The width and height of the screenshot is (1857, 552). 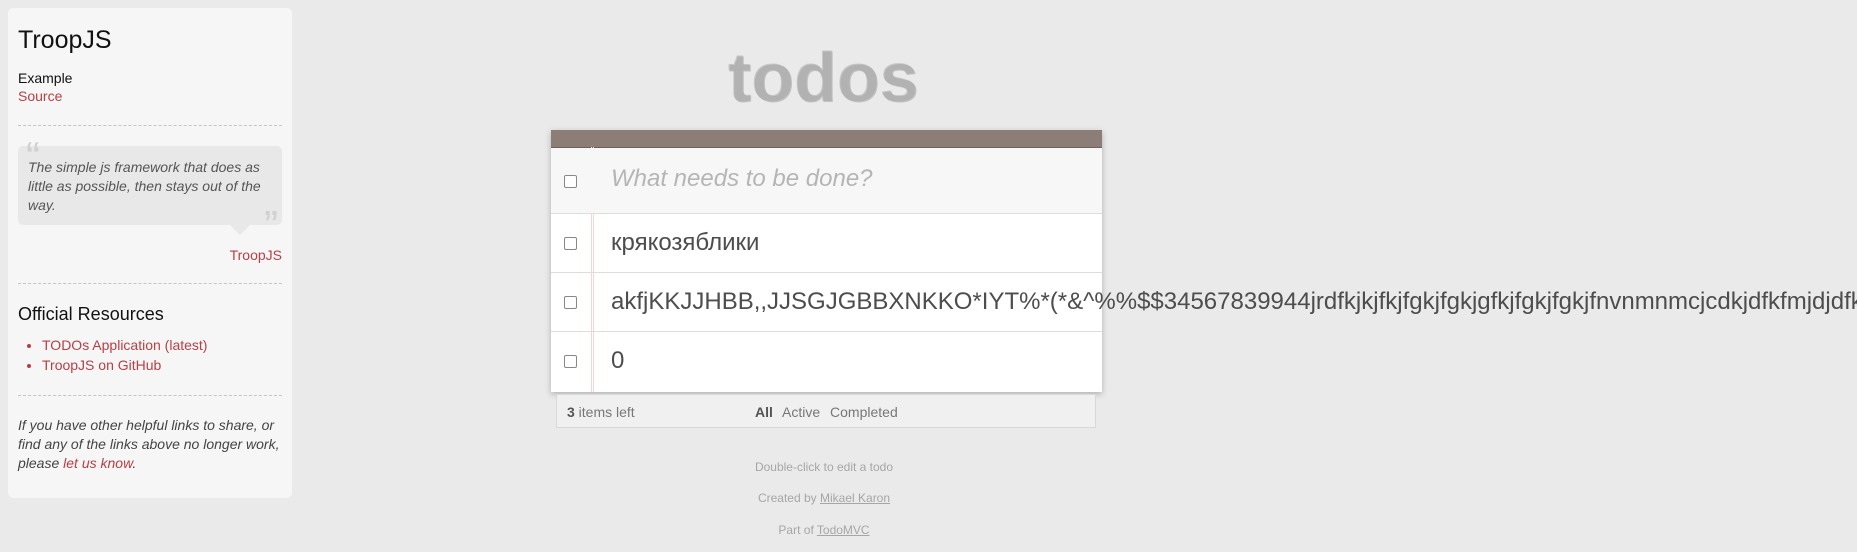 I want to click on filter-active: Active, so click(x=801, y=412).